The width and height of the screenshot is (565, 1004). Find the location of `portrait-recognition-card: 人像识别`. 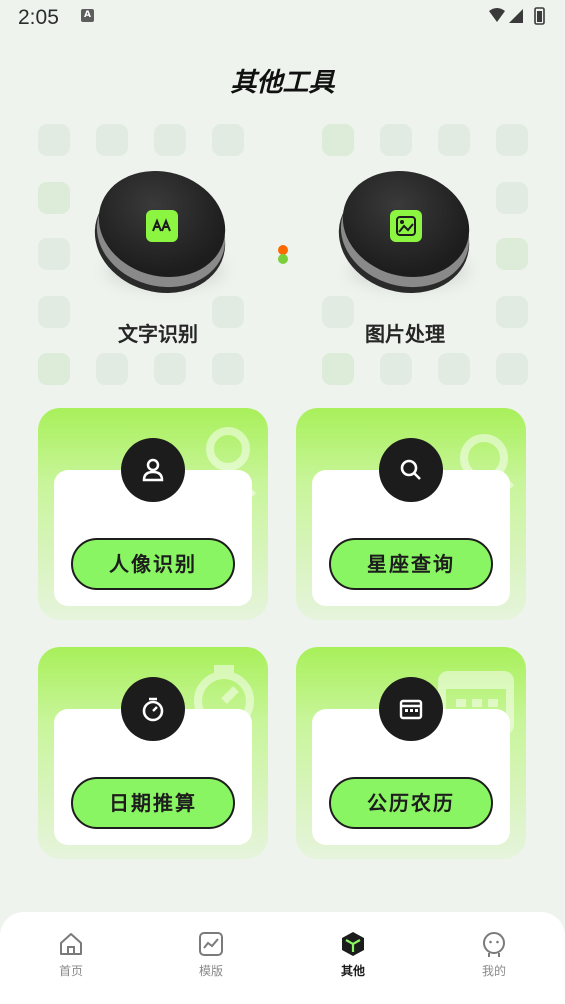

portrait-recognition-card: 人像识别 is located at coordinates (153, 514).